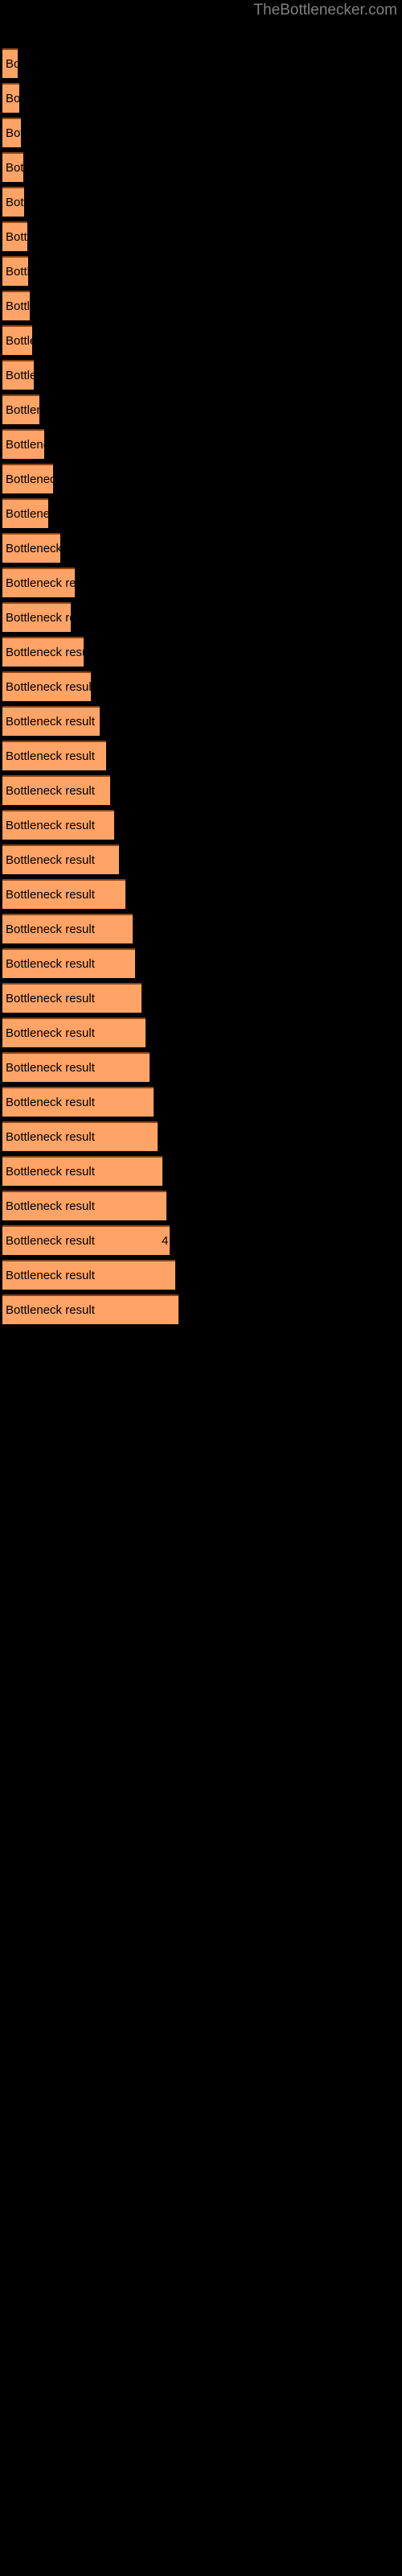 This screenshot has height=2576, width=402. I want to click on bar: Bottleneck result 4, so click(86, 1240).